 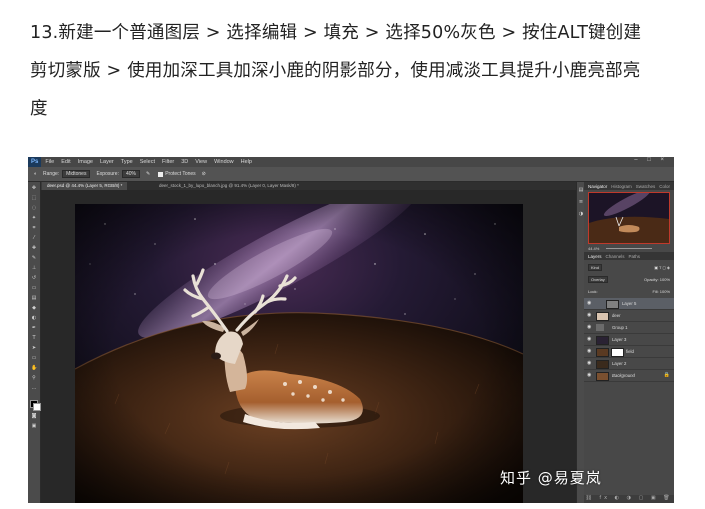 What do you see at coordinates (629, 499) in the screenshot?
I see `layers-bottom-icons: ⛓ fx ◐ ◑ ▢ ▣ 🗑` at bounding box center [629, 499].